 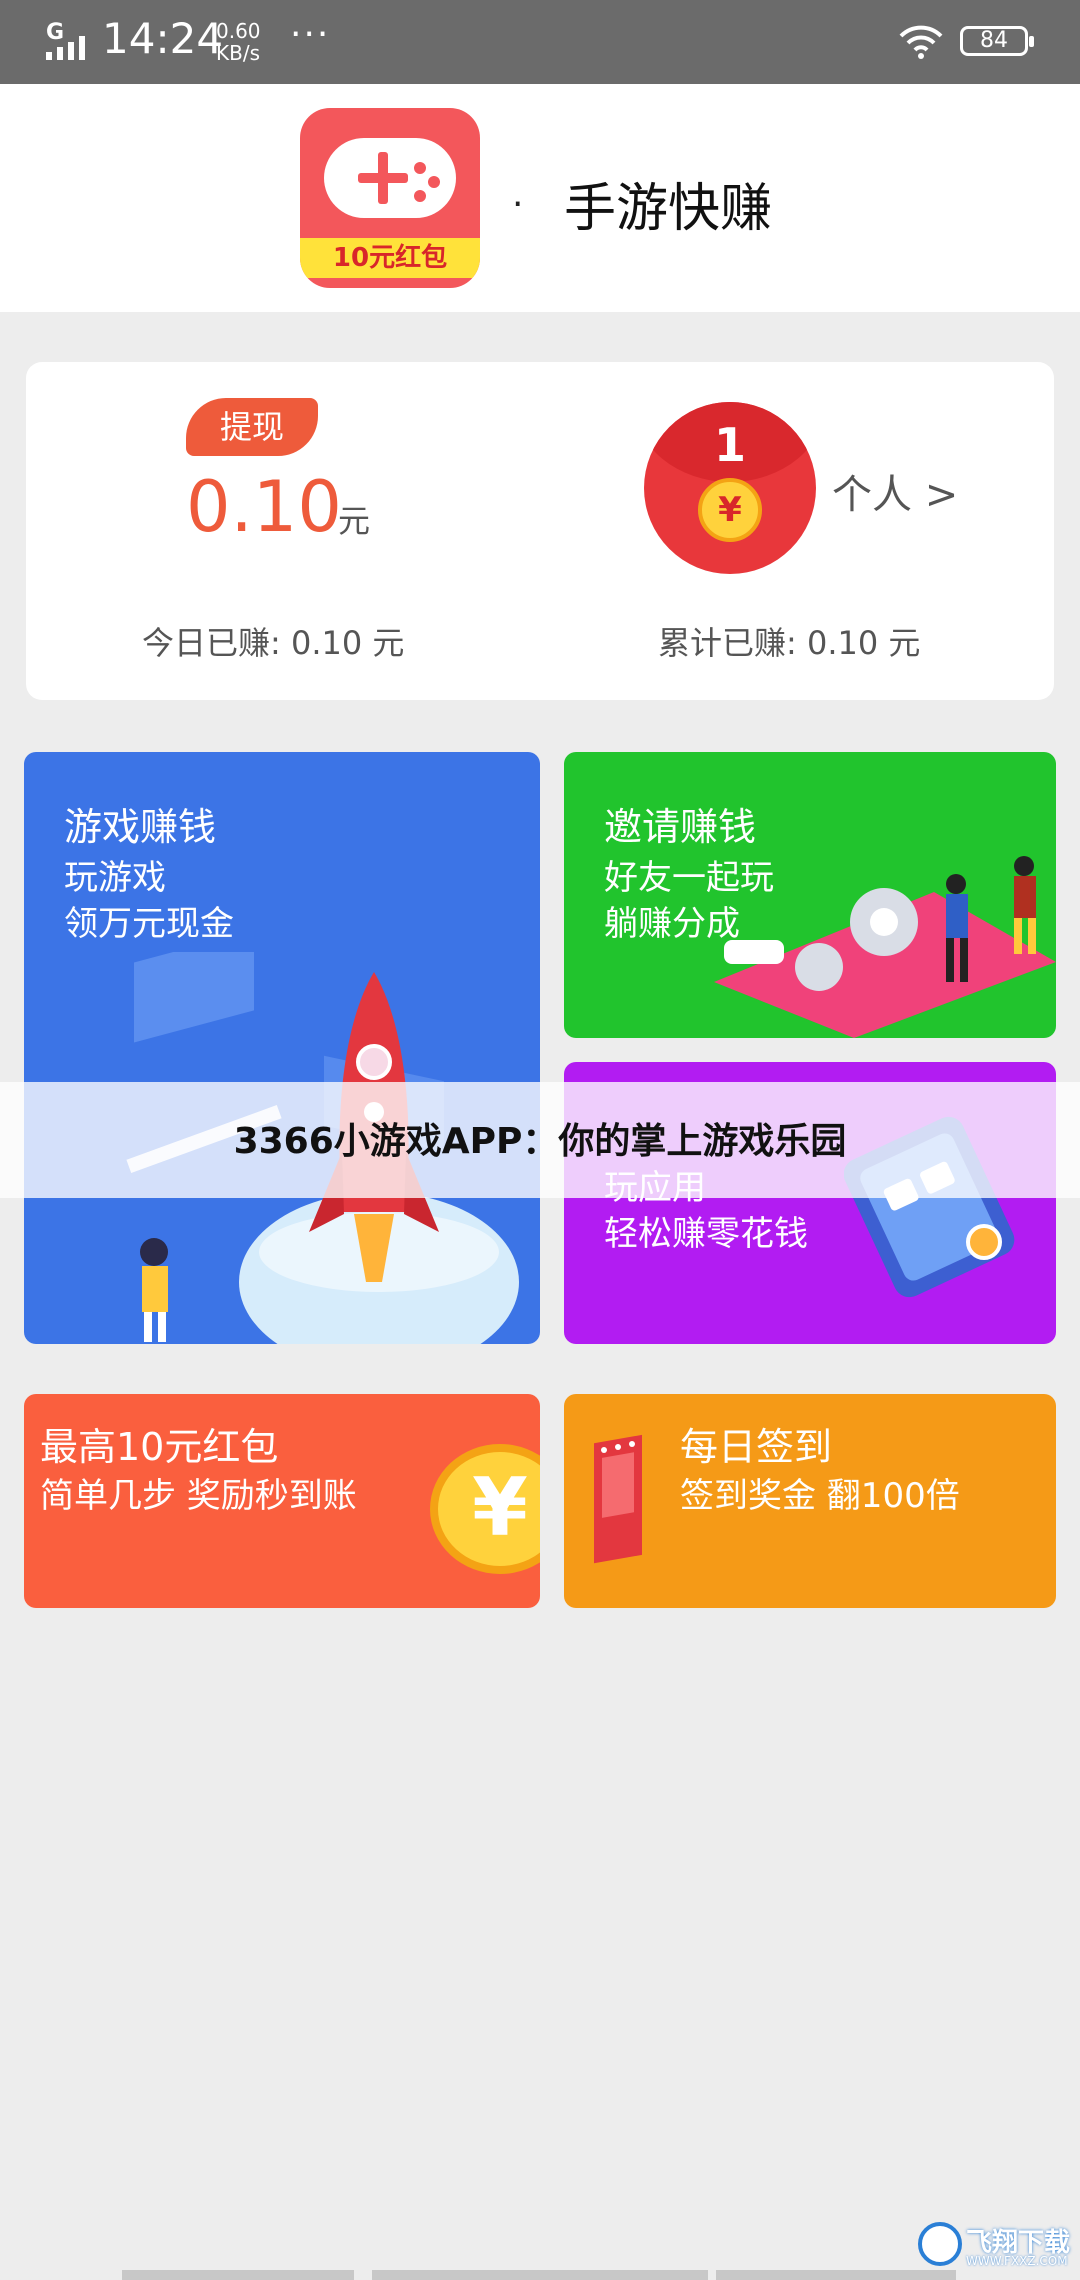 What do you see at coordinates (940, 2244) in the screenshot?
I see `watermark-logo-icon` at bounding box center [940, 2244].